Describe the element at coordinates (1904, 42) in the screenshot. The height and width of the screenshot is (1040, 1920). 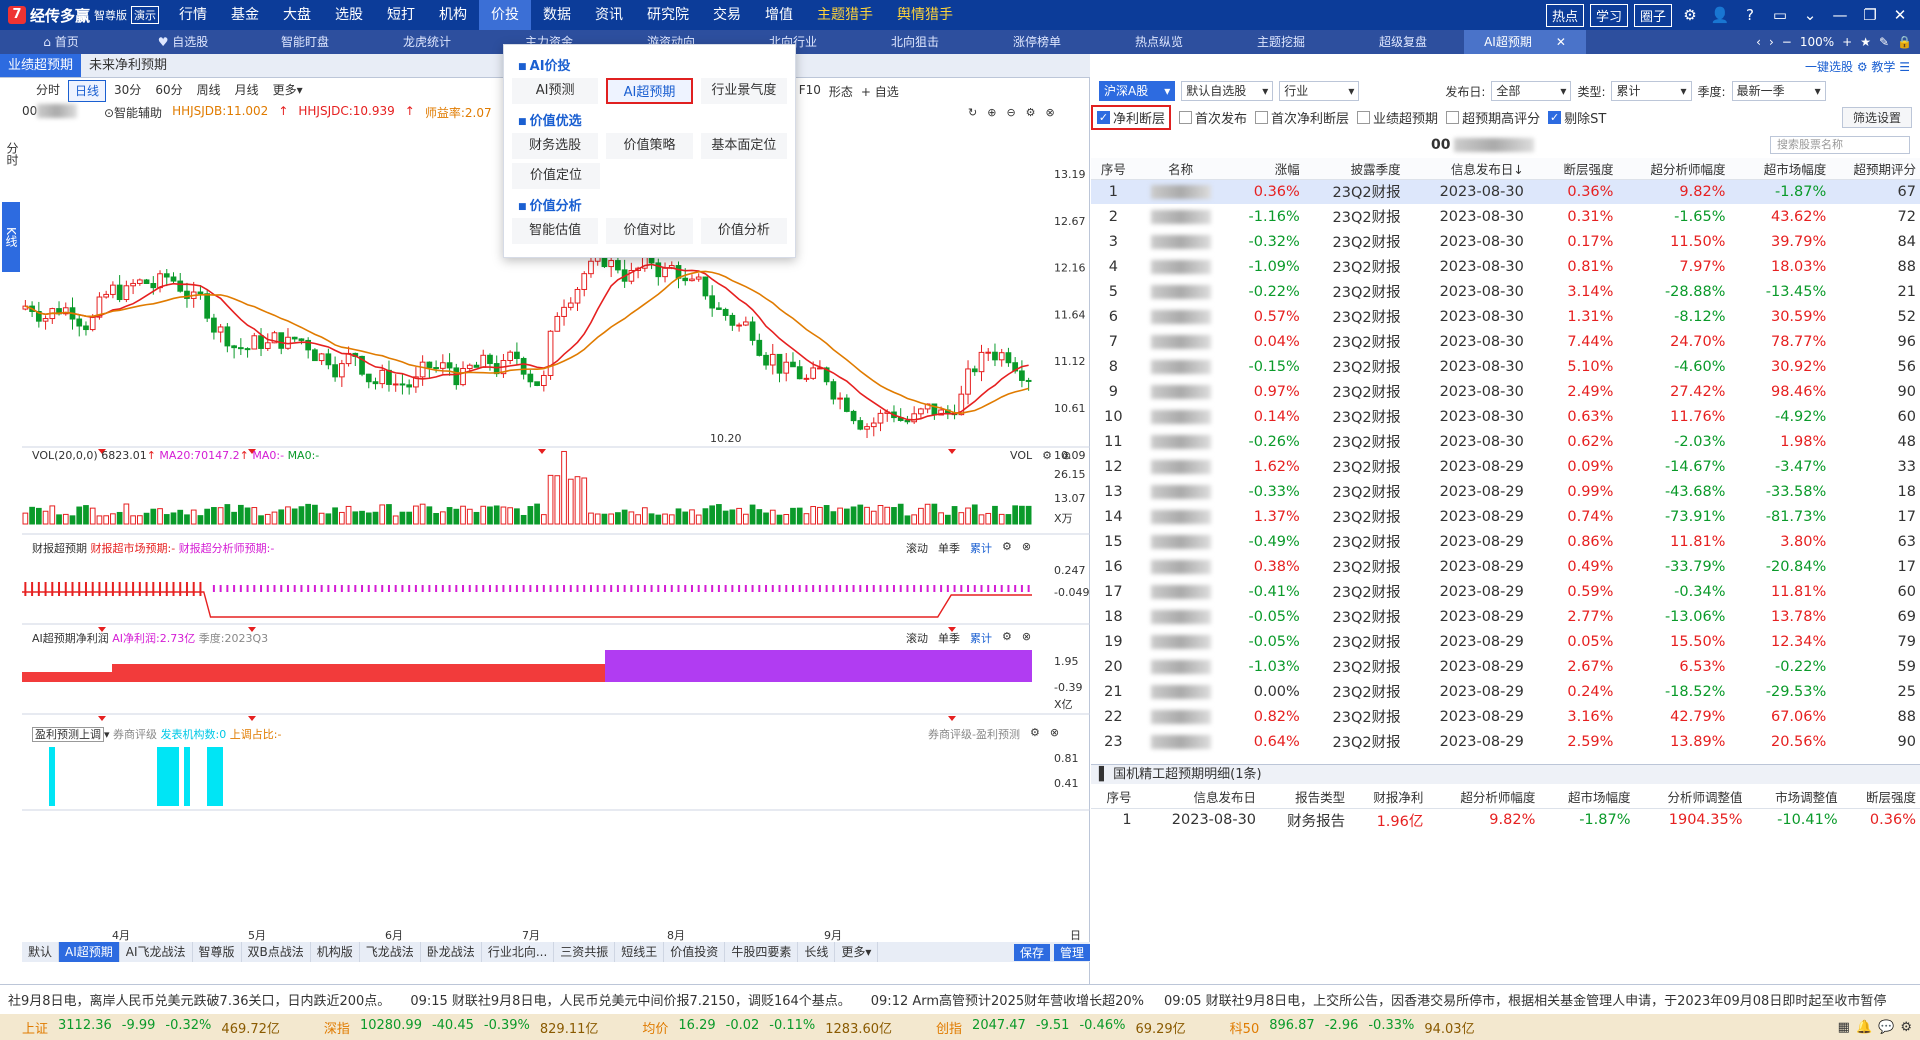
I see `lock-icon: 🔒` at that location.